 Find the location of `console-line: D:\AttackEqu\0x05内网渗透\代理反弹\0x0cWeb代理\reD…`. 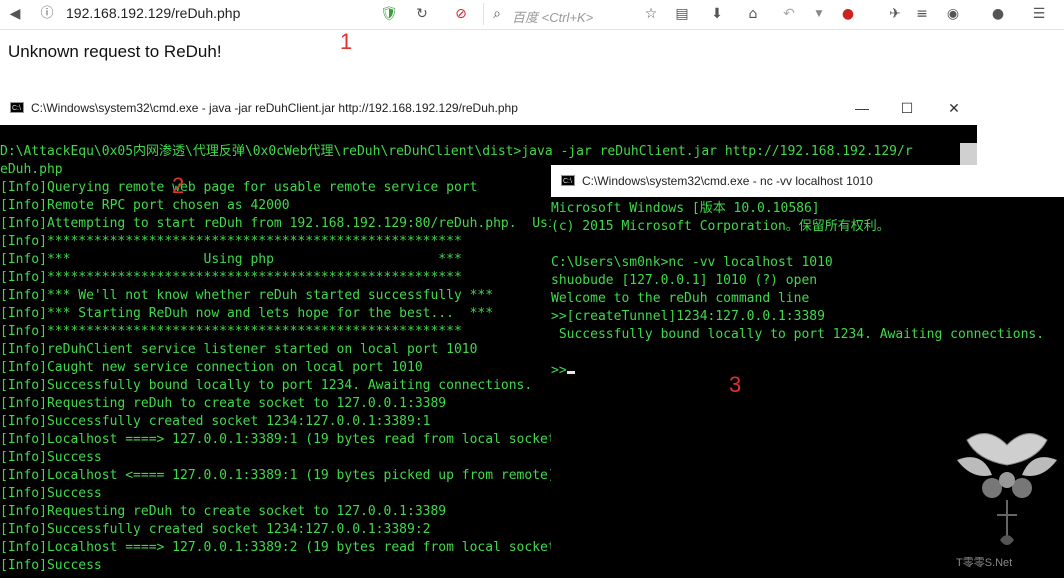

console-line: D:\AttackEqu\0x05内网渗透\代理反弹\0x0cWeb代理\reD… is located at coordinates (456, 151).